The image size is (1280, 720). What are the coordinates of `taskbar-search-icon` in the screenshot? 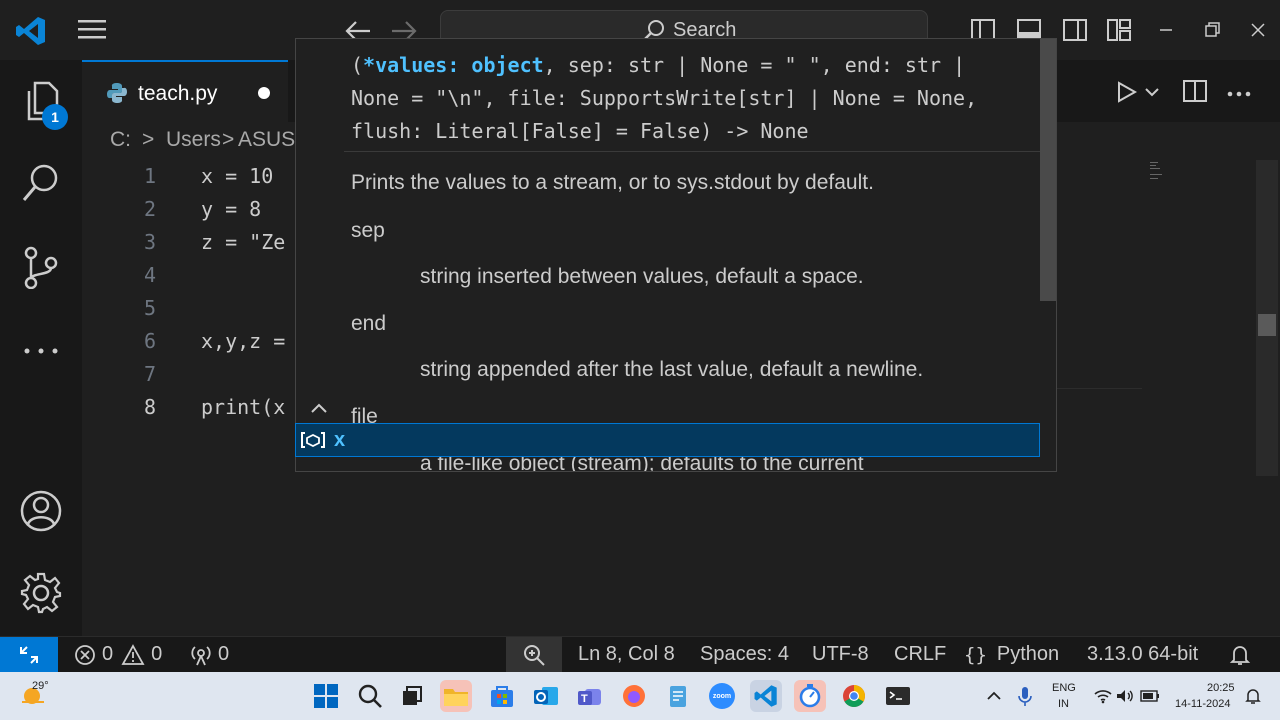 It's located at (370, 696).